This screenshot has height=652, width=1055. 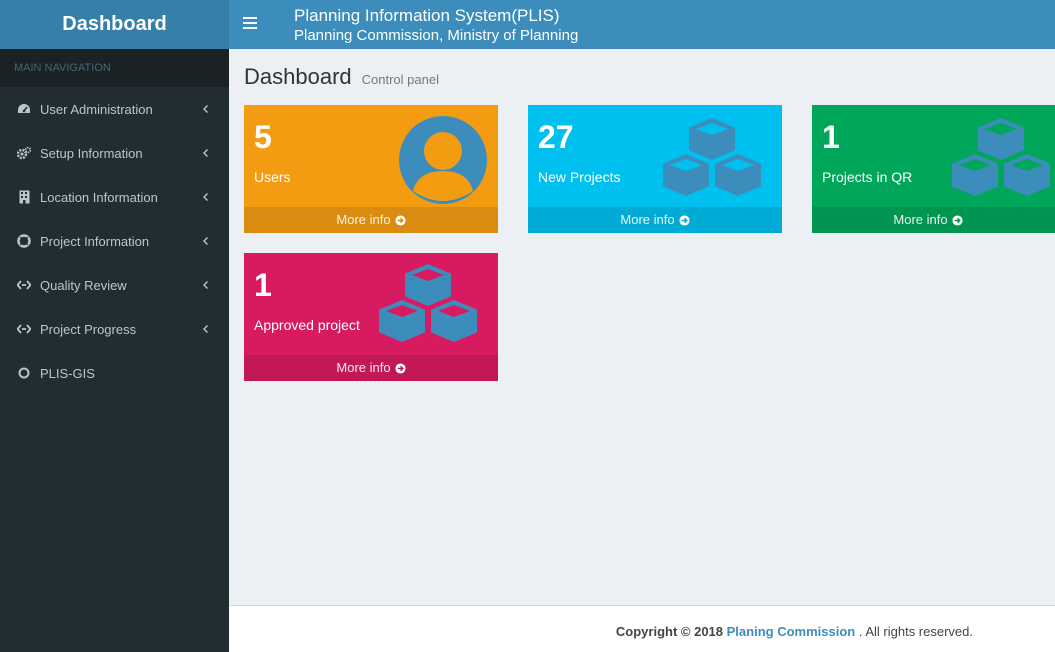 What do you see at coordinates (114, 68) in the screenshot?
I see `nav-header: MAIN NAVIGATION` at bounding box center [114, 68].